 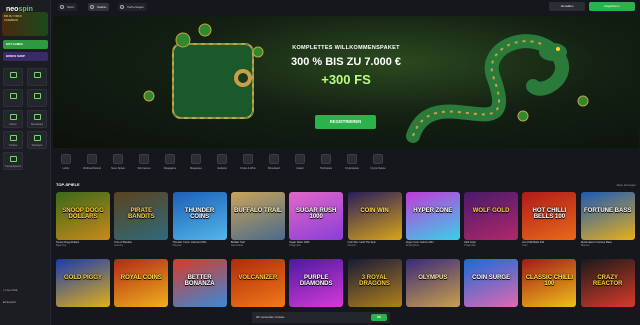 What do you see at coordinates (374, 283) in the screenshot?
I see `game-card: 3 ROYAL DRAGONS` at bounding box center [374, 283].